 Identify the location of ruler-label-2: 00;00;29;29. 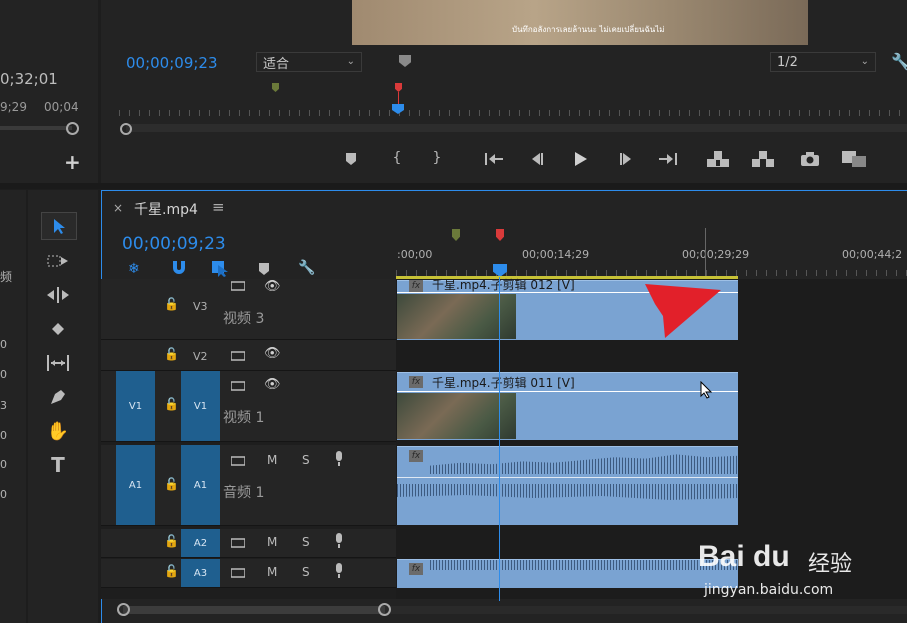
(716, 254).